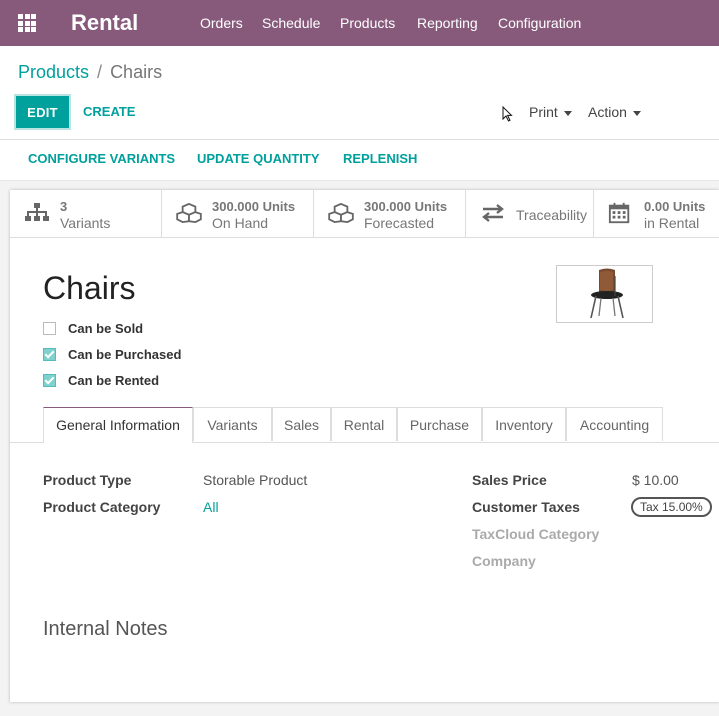 This screenshot has width=719, height=716. I want to click on variants-smart-button: 3 Variants, so click(86, 213).